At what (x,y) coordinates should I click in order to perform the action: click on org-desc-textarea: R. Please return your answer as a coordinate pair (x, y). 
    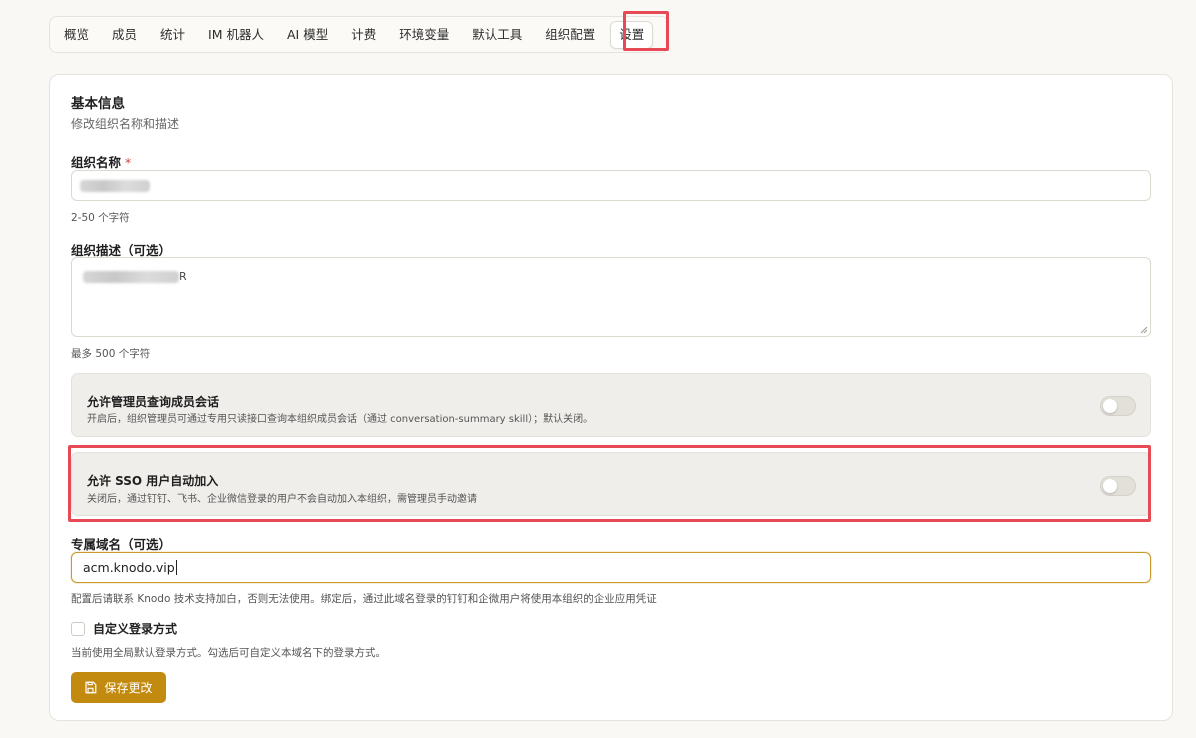
    Looking at the image, I should click on (611, 297).